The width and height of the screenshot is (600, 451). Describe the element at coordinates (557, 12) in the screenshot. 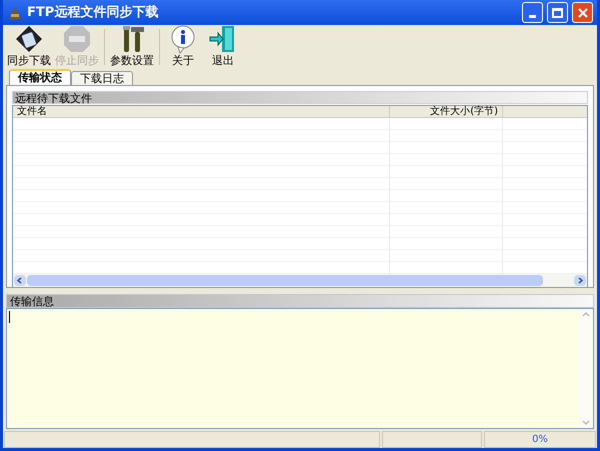

I see `maximize-button` at that location.